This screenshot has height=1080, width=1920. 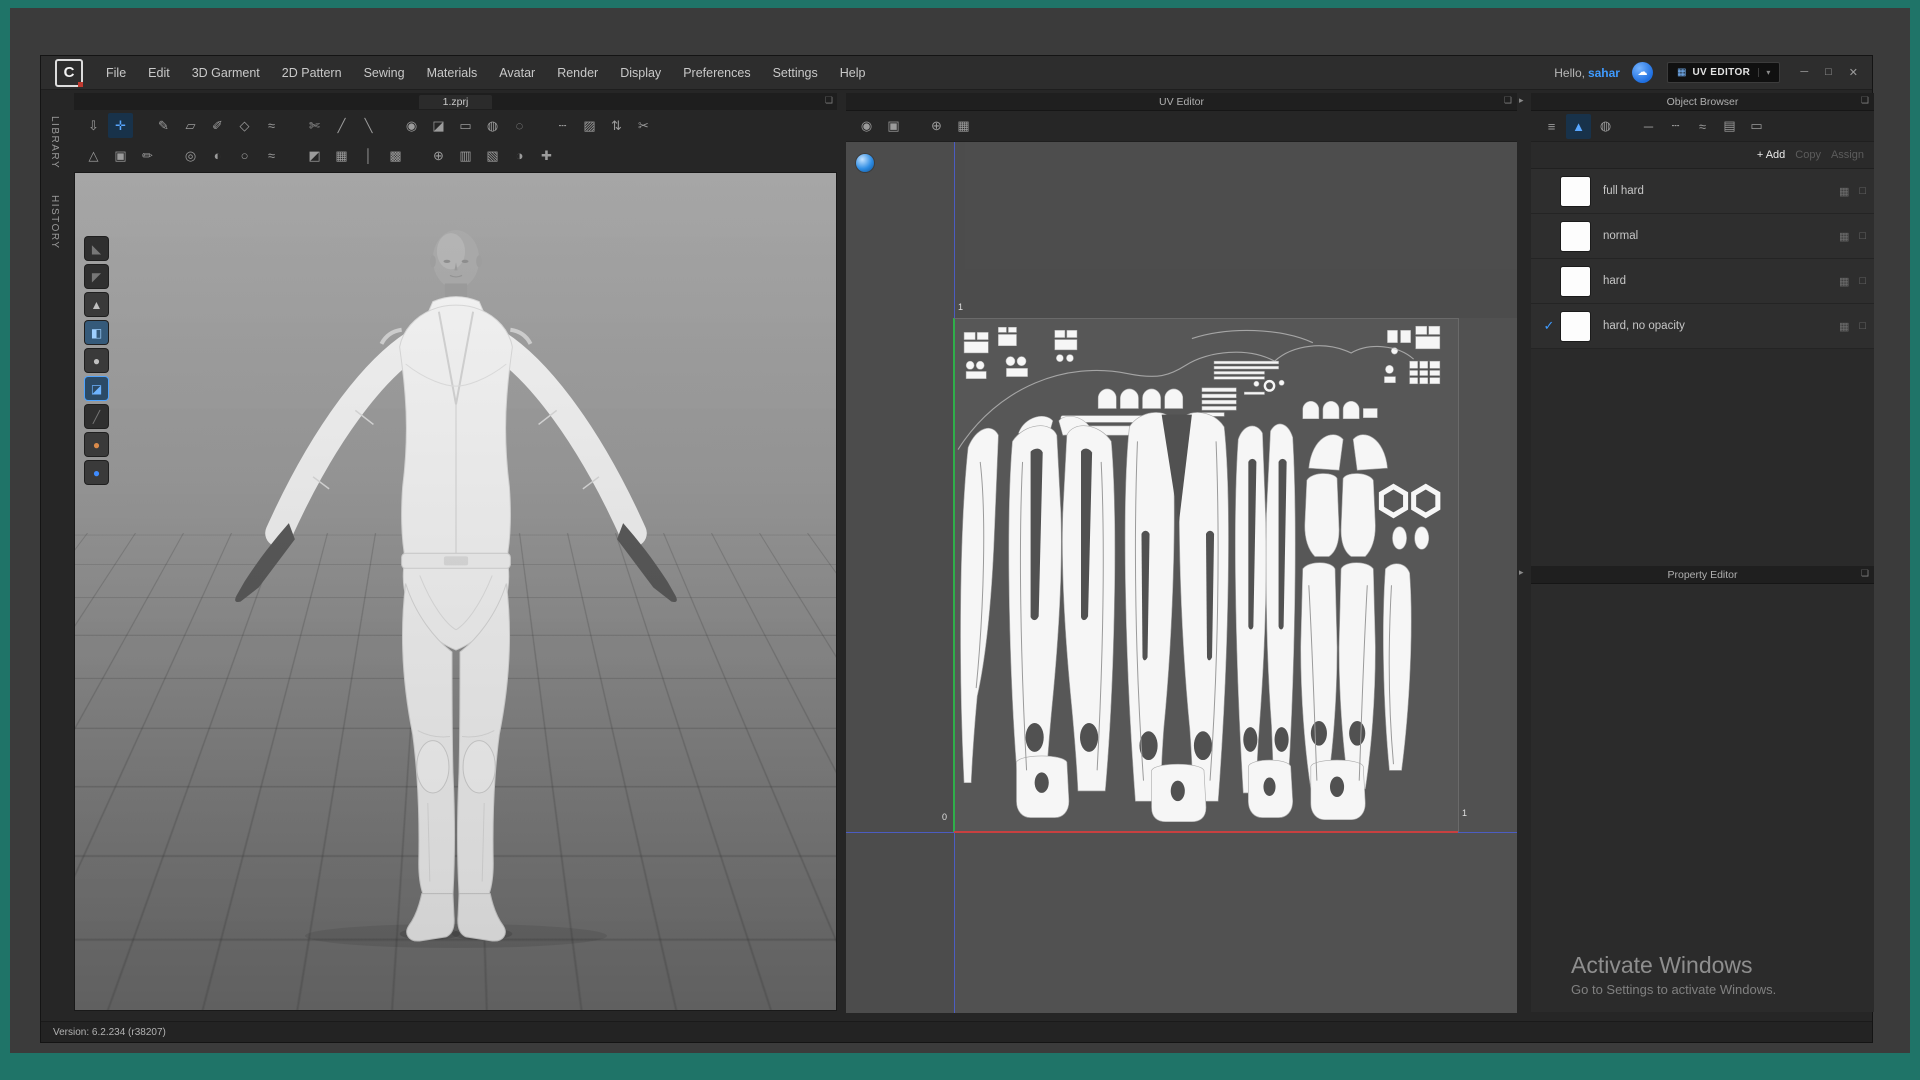 I want to click on menu-edit: Edit, so click(x=159, y=72).